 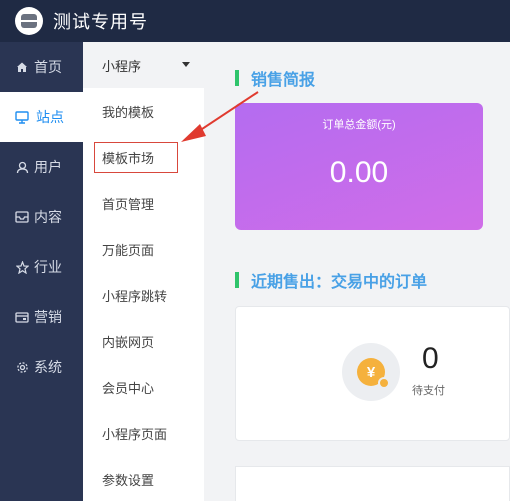 I want to click on sidebar-item-label: 系统, so click(x=48, y=367).